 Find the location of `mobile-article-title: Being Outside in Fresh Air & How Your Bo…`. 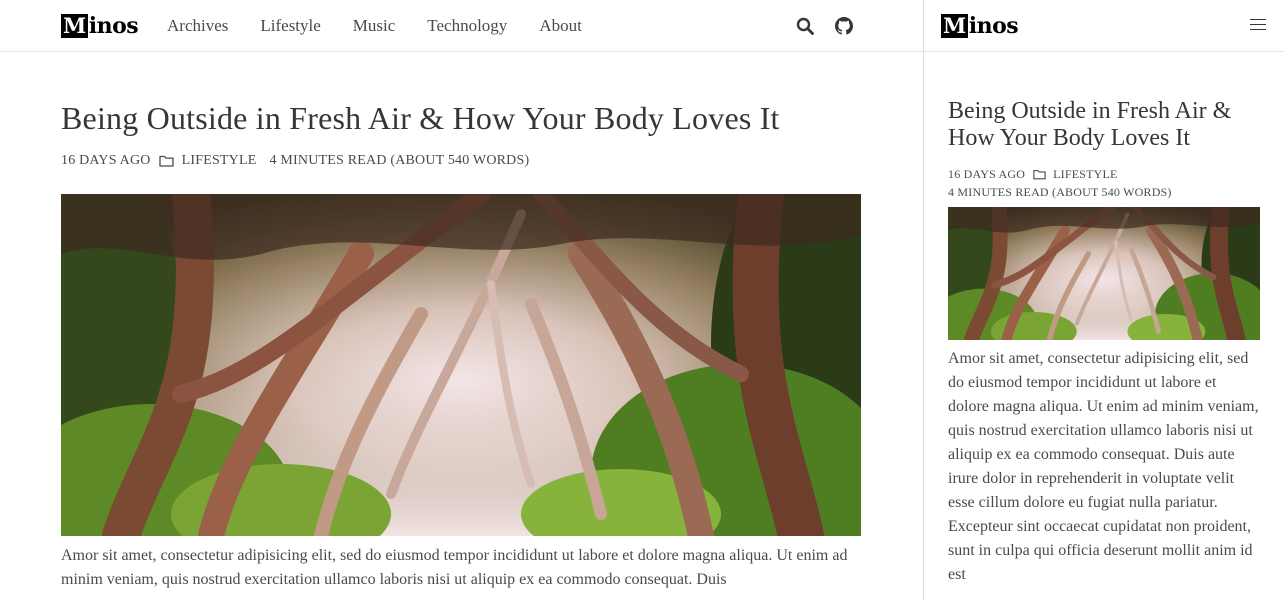

mobile-article-title: Being Outside in Fresh Air & How Your Bo… is located at coordinates (1104, 125).